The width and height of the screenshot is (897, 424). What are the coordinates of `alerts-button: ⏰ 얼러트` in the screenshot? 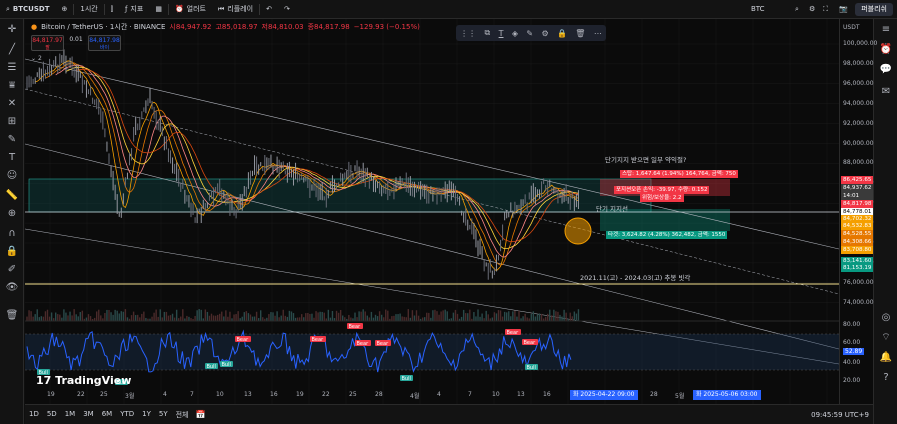 It's located at (190, 9).